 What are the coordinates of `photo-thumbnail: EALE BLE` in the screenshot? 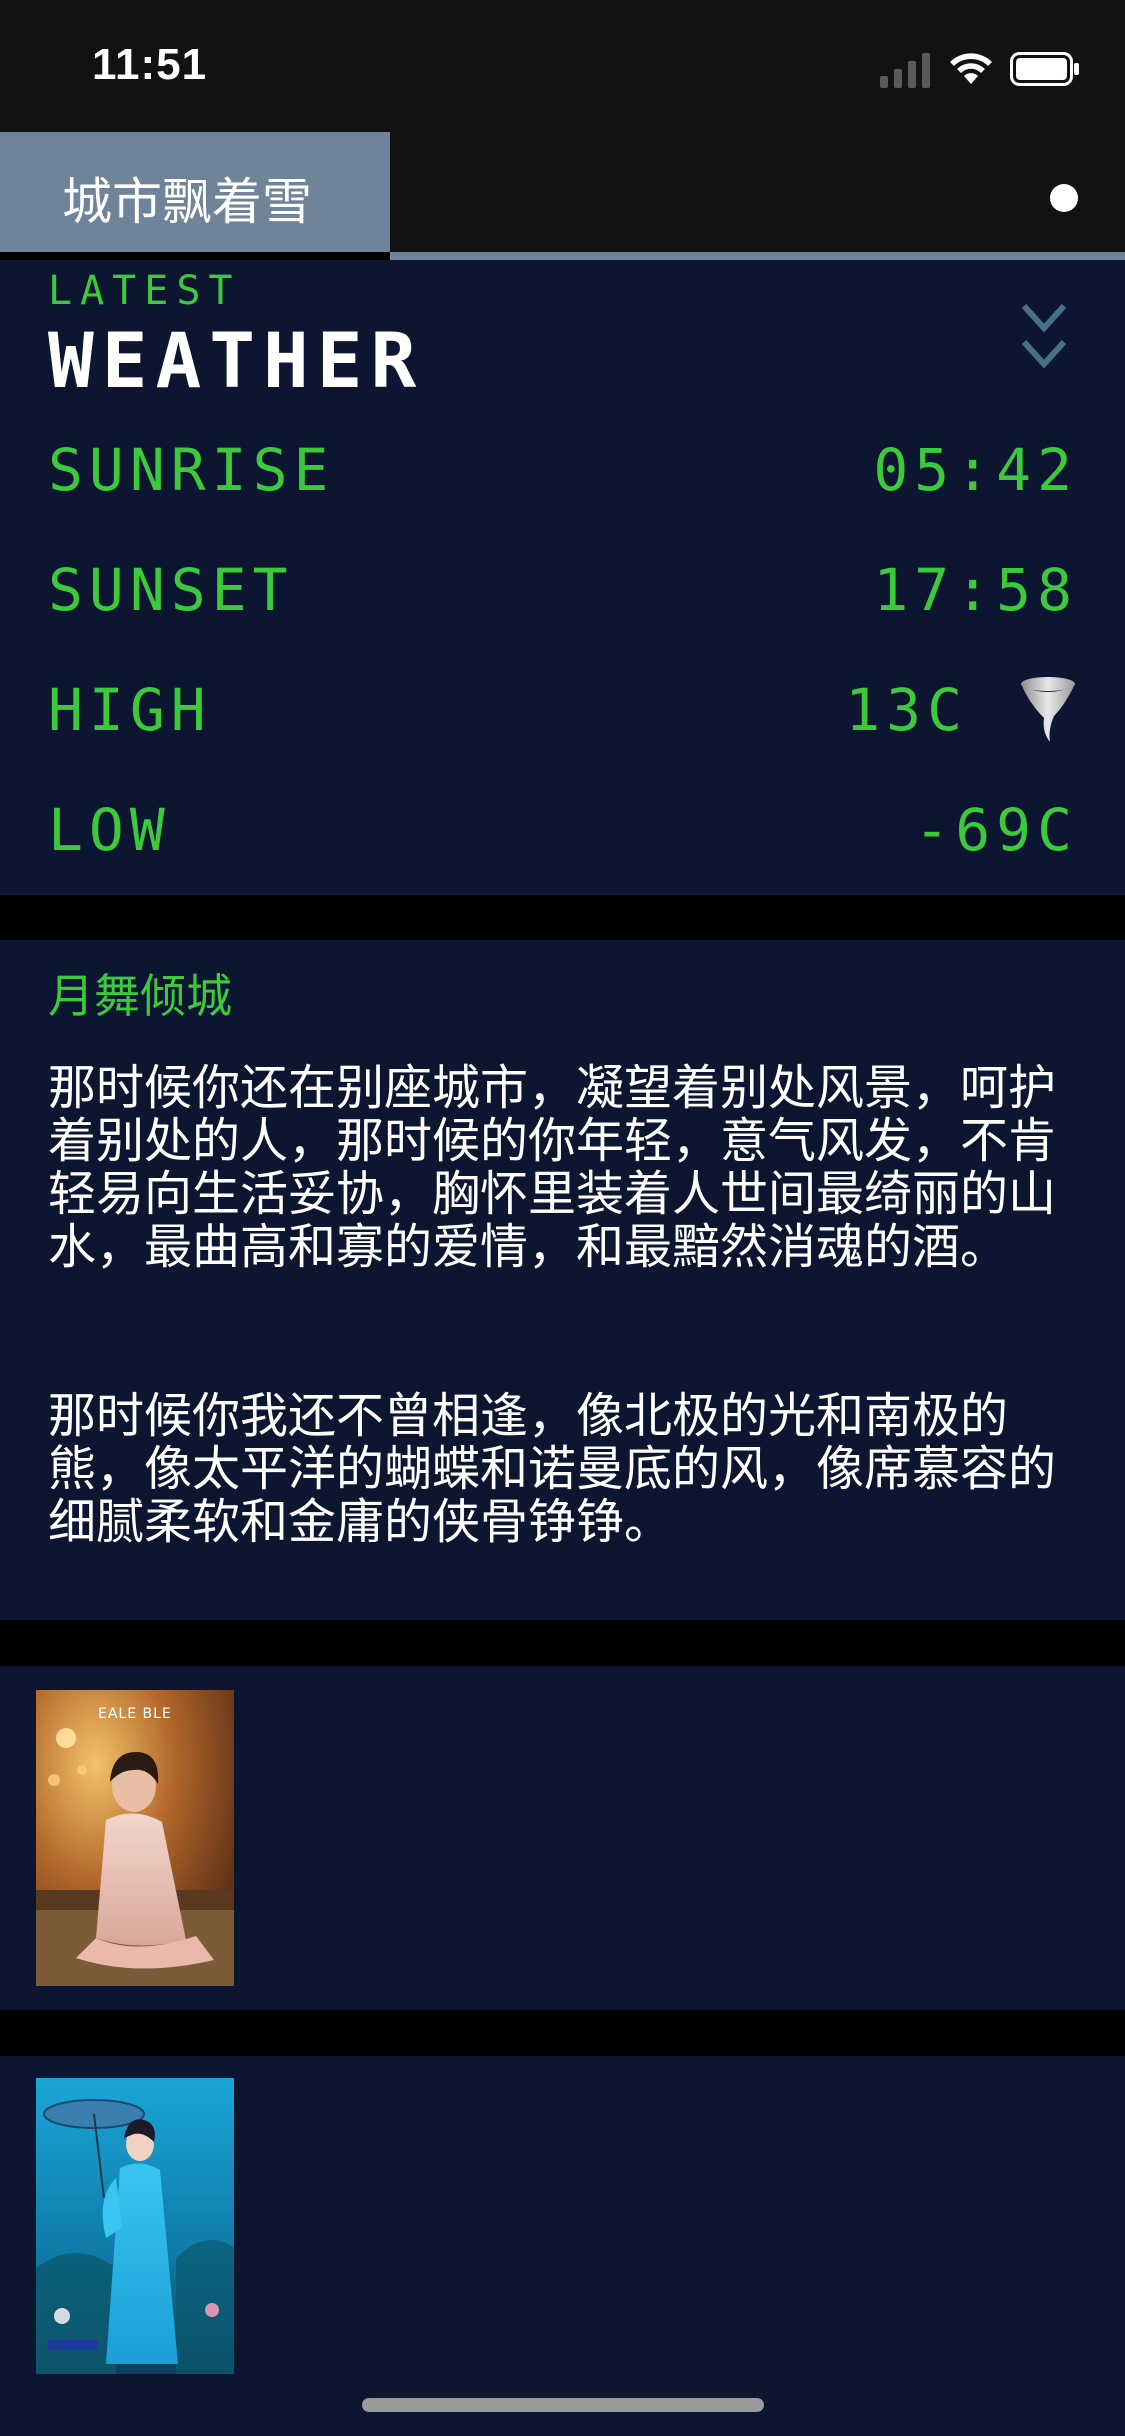 It's located at (135, 1838).